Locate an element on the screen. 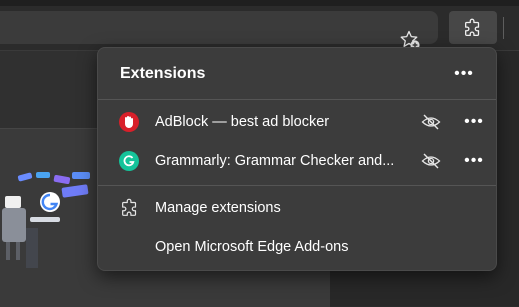 This screenshot has width=519, height=307. extensions-button is located at coordinates (473, 27).